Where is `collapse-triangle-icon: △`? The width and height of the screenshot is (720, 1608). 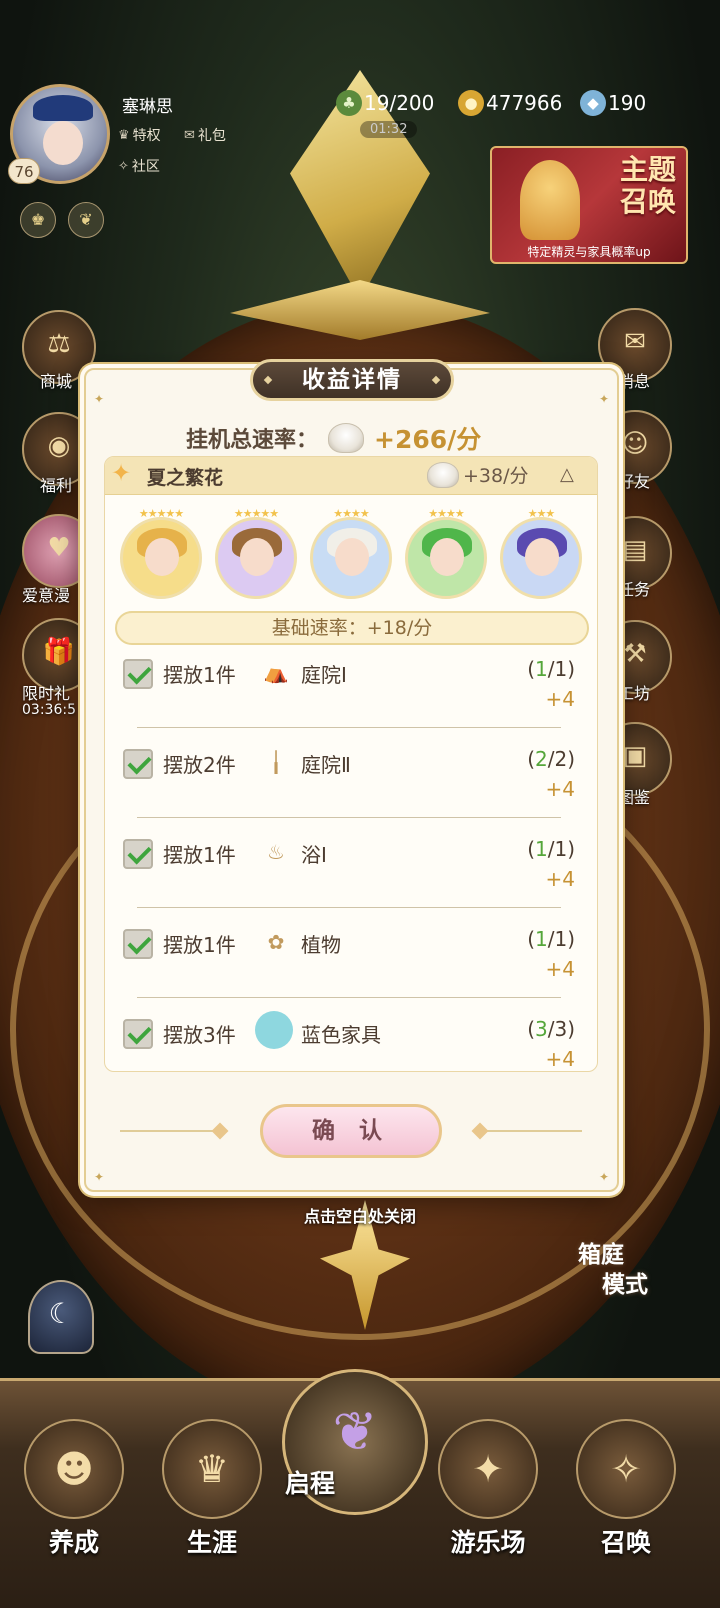 collapse-triangle-icon: △ is located at coordinates (567, 474).